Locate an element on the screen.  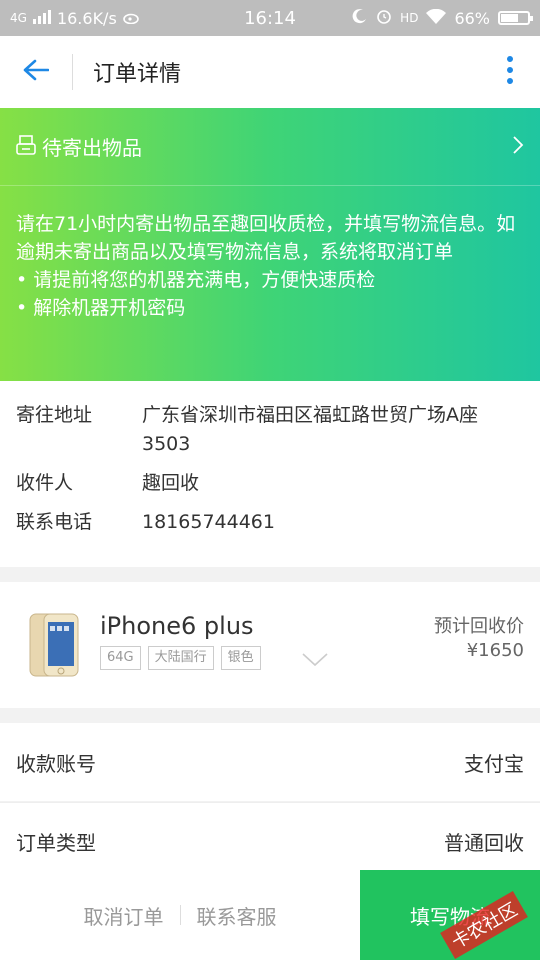
product-name: iPhone6 plus is located at coordinates (177, 626).